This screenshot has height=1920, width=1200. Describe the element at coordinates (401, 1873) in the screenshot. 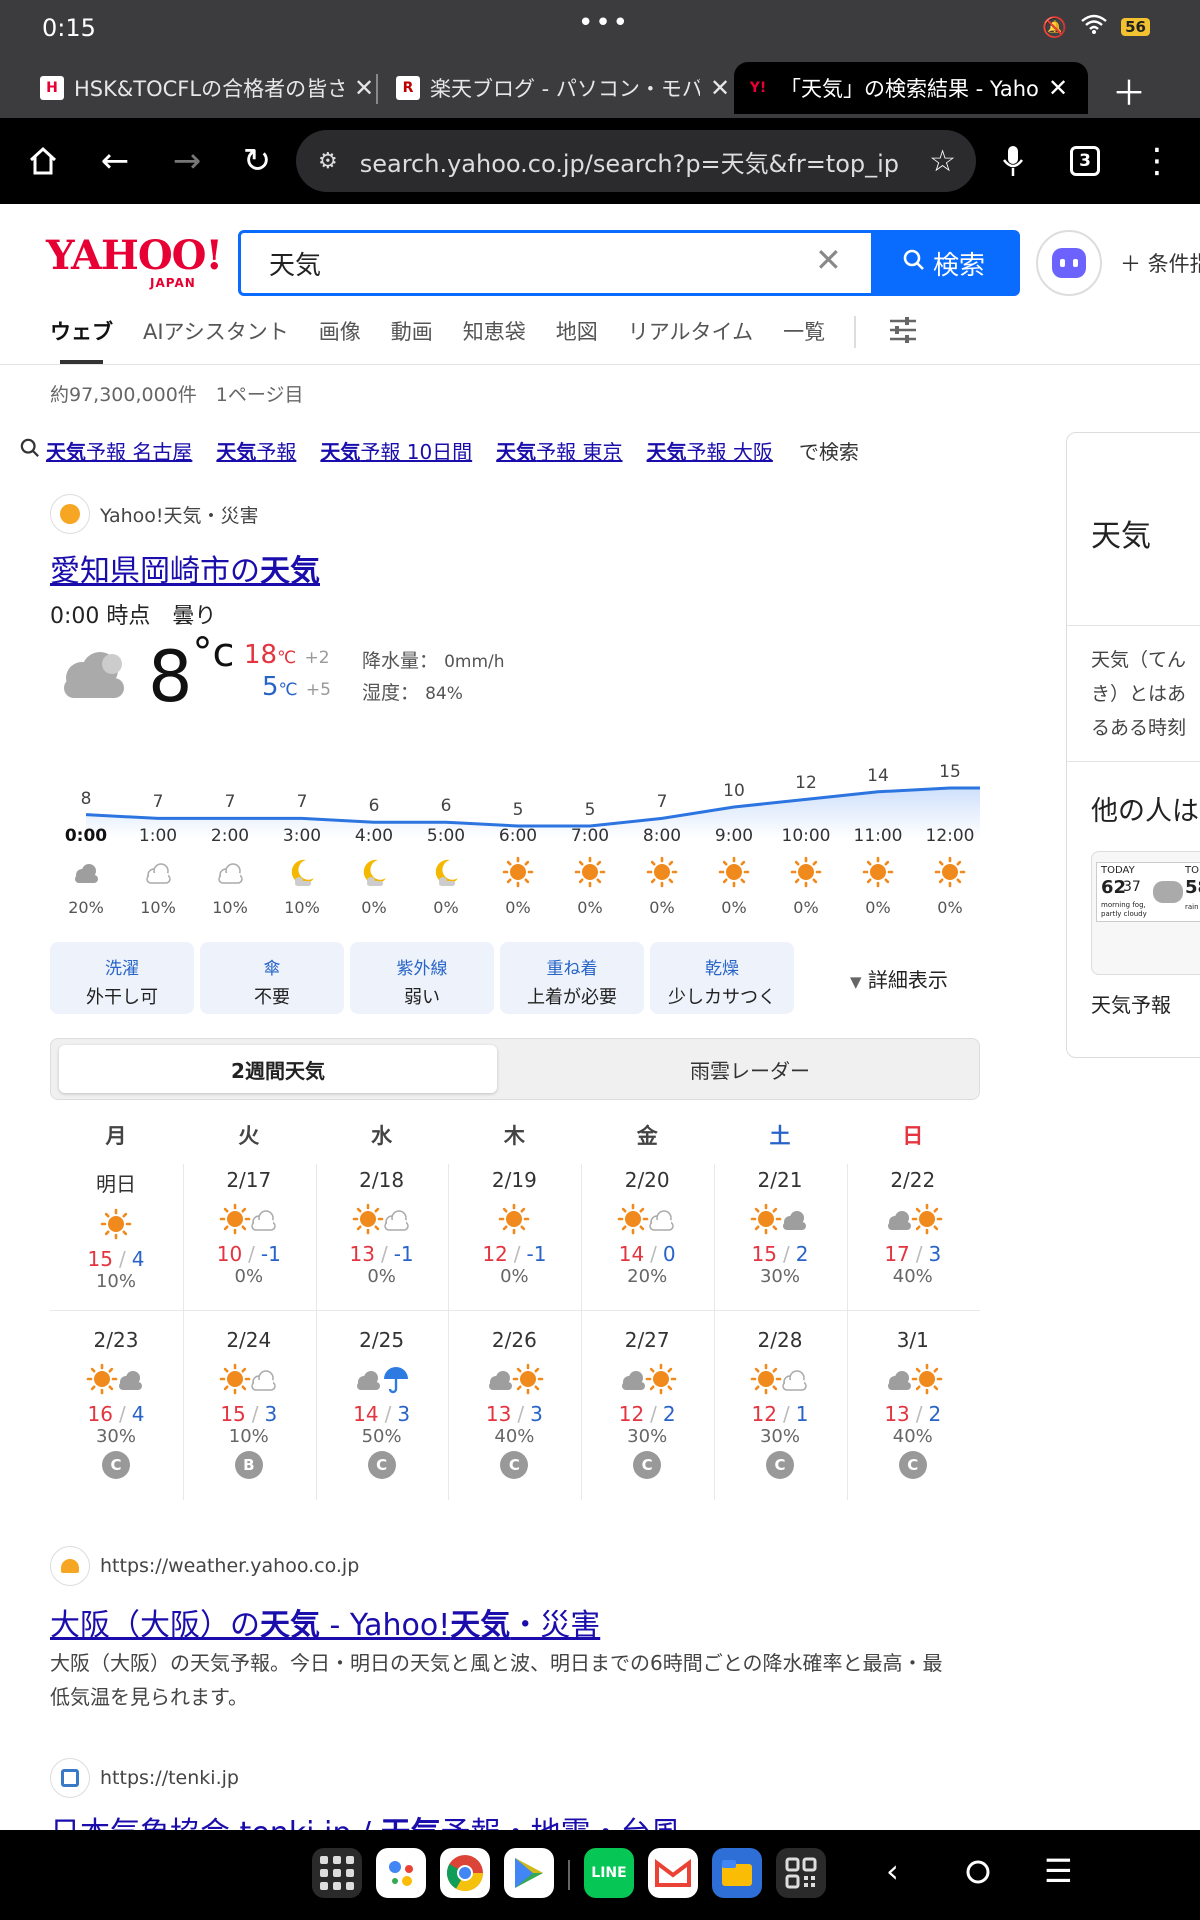

I see `google-assistant-icon` at that location.